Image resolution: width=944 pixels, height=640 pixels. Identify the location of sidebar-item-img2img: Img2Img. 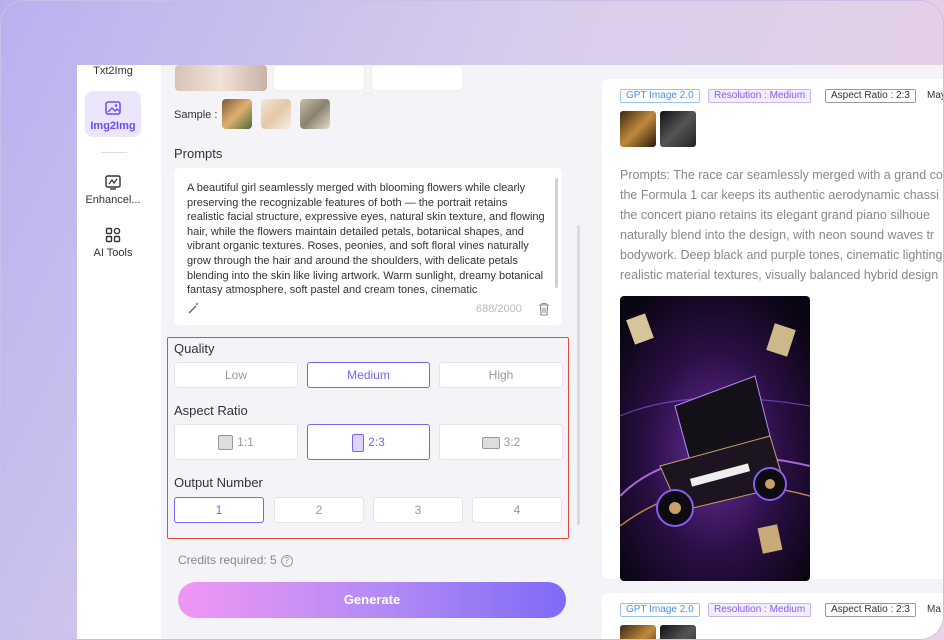
(113, 114).